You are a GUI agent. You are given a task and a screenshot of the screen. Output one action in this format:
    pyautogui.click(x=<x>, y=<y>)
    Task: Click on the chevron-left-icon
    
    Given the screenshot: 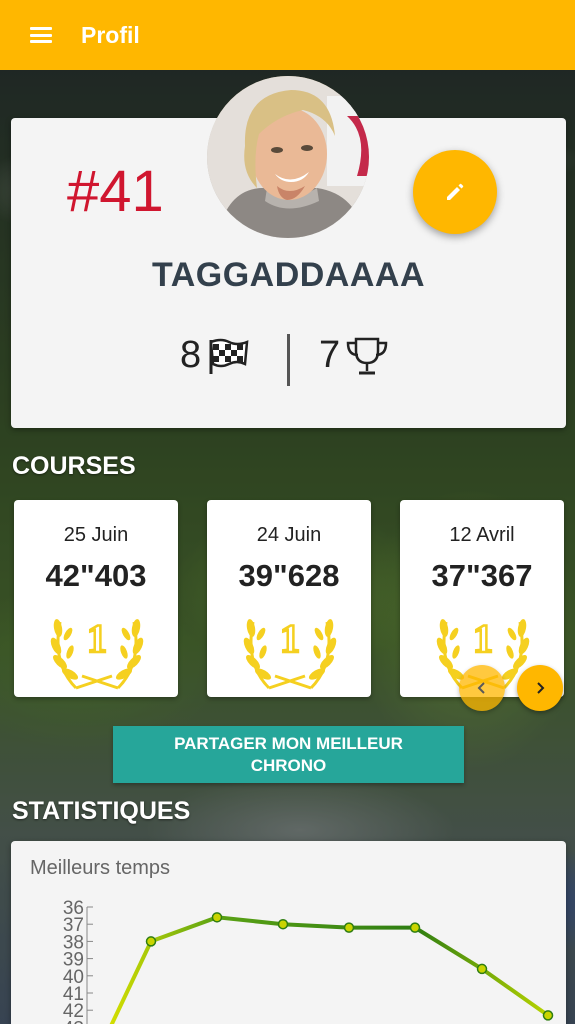 What is the action you would take?
    pyautogui.click(x=481, y=688)
    